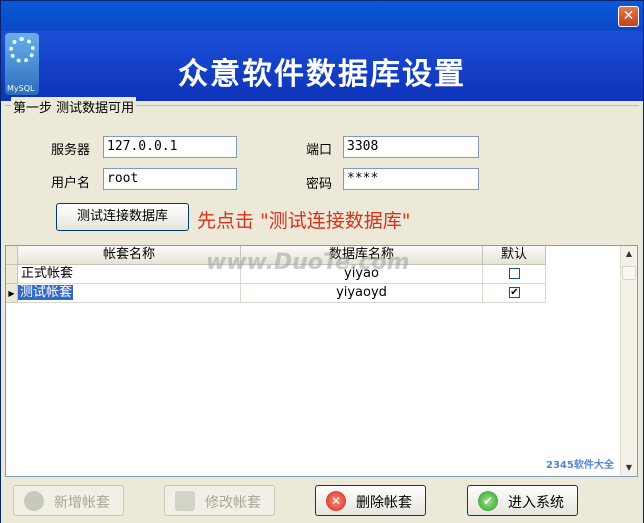  Describe the element at coordinates (129, 293) in the screenshot. I see `cell-account-name: 测试帐套` at that location.